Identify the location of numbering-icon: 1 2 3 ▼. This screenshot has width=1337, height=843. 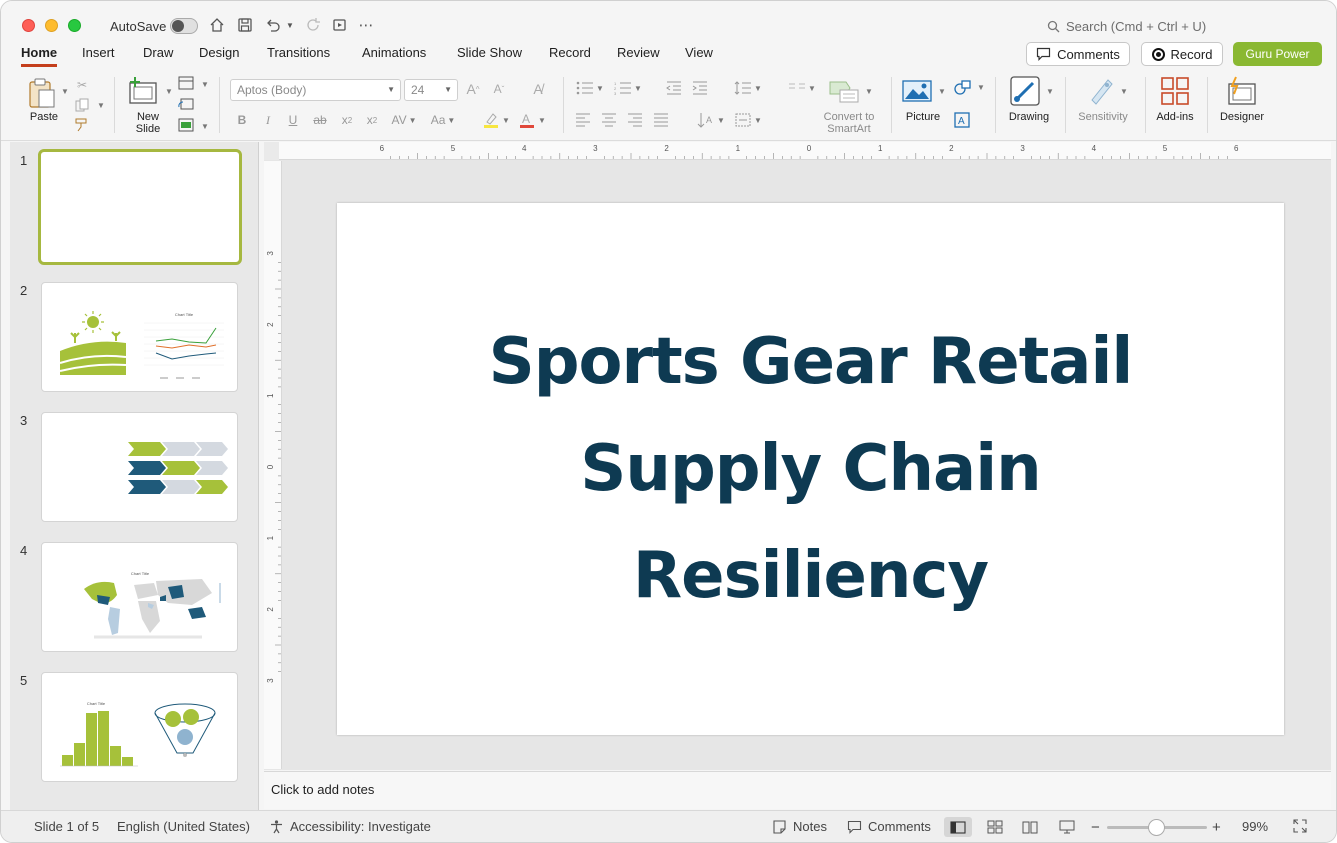
(628, 88).